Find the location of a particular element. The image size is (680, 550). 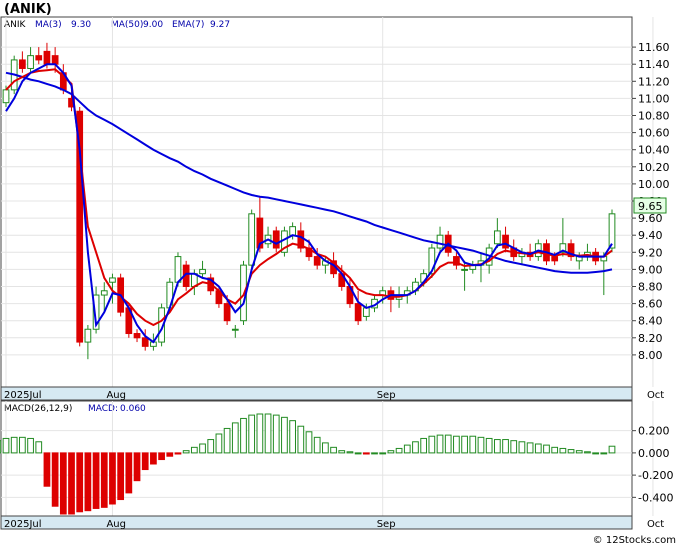

legend-ma3-value: 9.30 is located at coordinates (81, 25).